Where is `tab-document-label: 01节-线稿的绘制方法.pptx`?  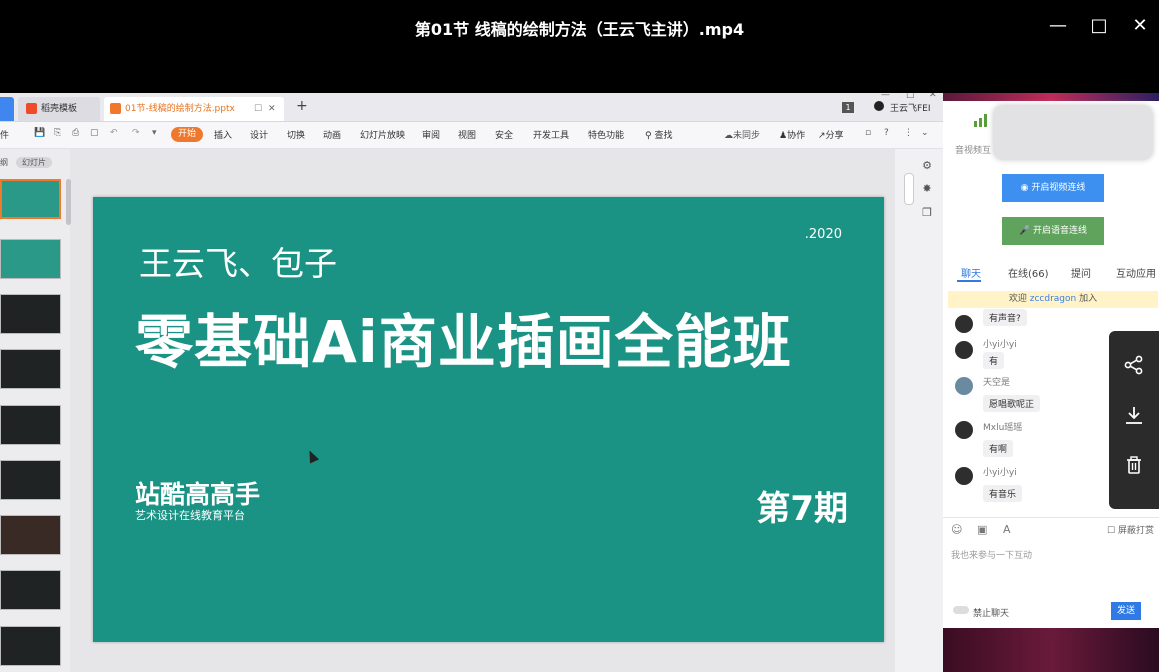 tab-document-label: 01节-线稿的绘制方法.pptx is located at coordinates (180, 109).